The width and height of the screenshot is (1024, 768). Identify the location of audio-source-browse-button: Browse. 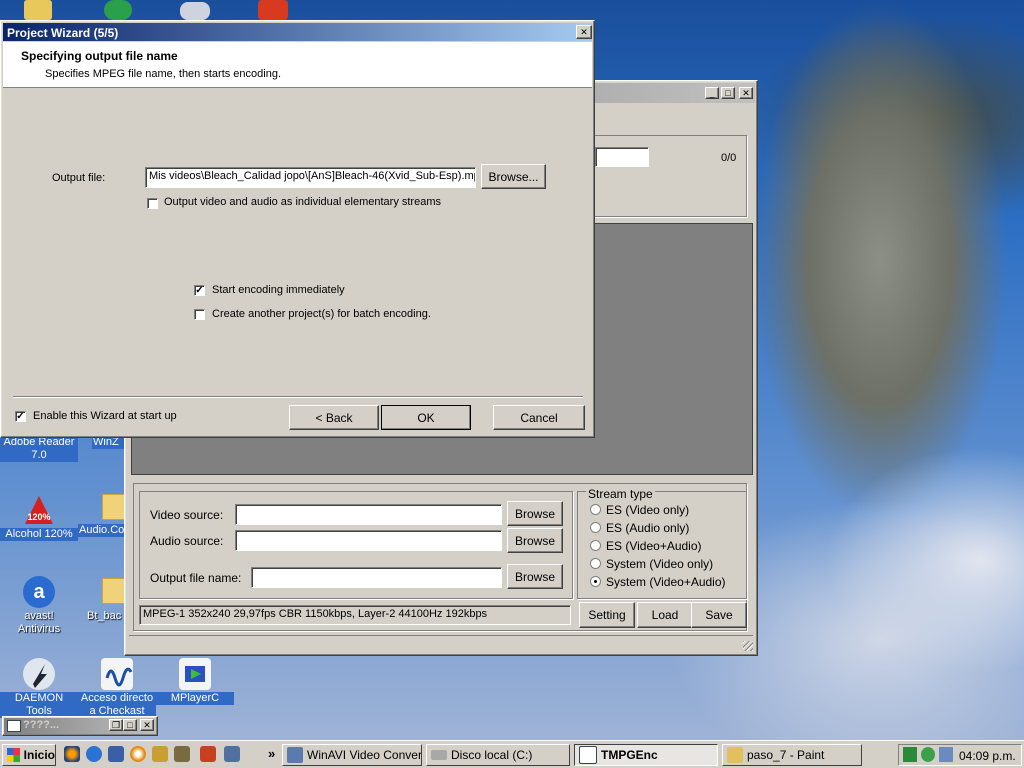
(535, 540).